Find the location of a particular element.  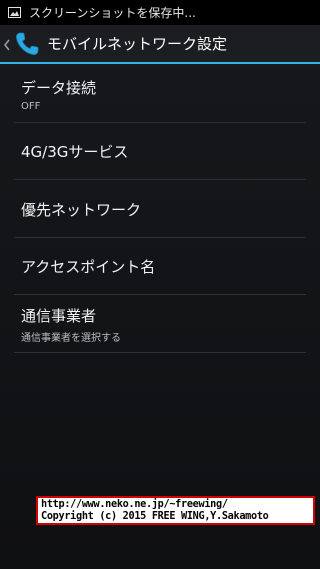

image-icon is located at coordinates (14, 12).